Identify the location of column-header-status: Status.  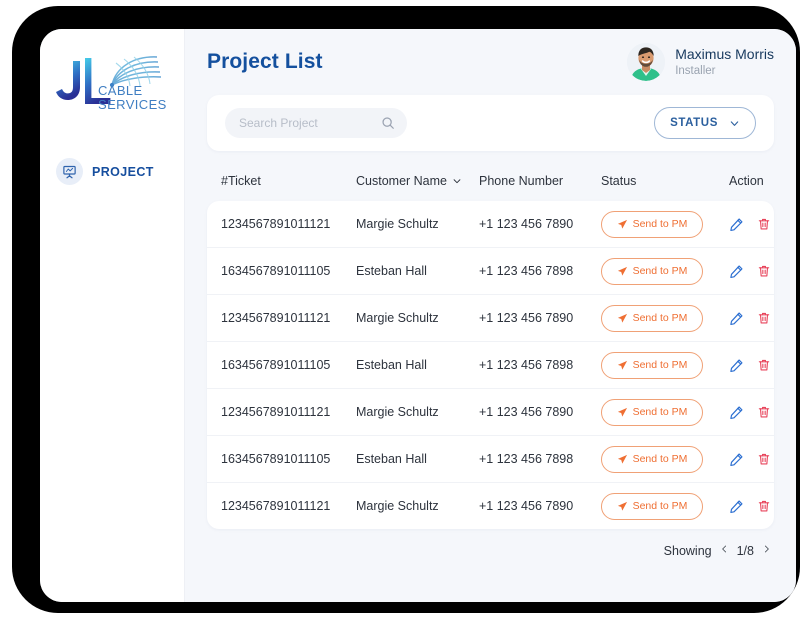
(665, 181).